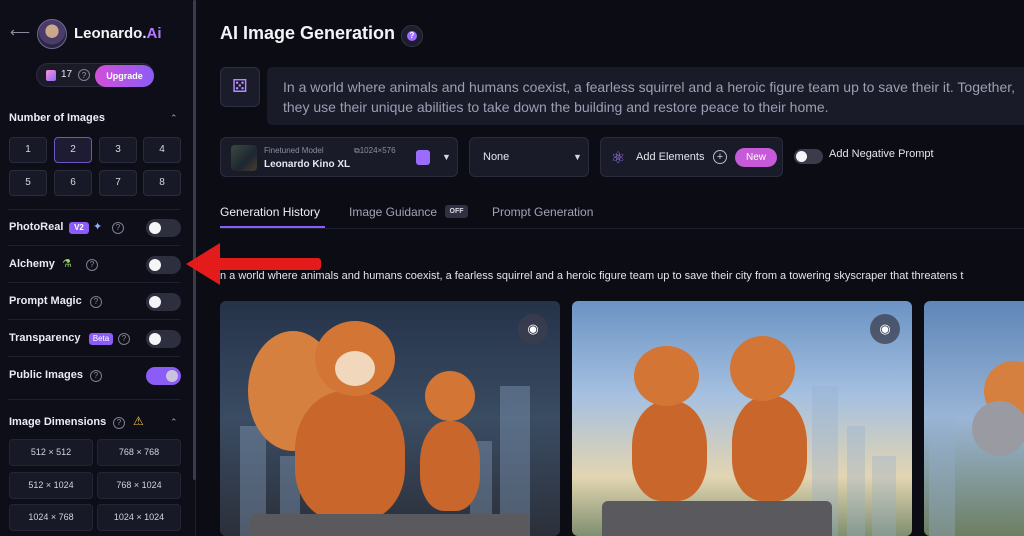  What do you see at coordinates (244, 158) in the screenshot?
I see `model-thumbnail` at bounding box center [244, 158].